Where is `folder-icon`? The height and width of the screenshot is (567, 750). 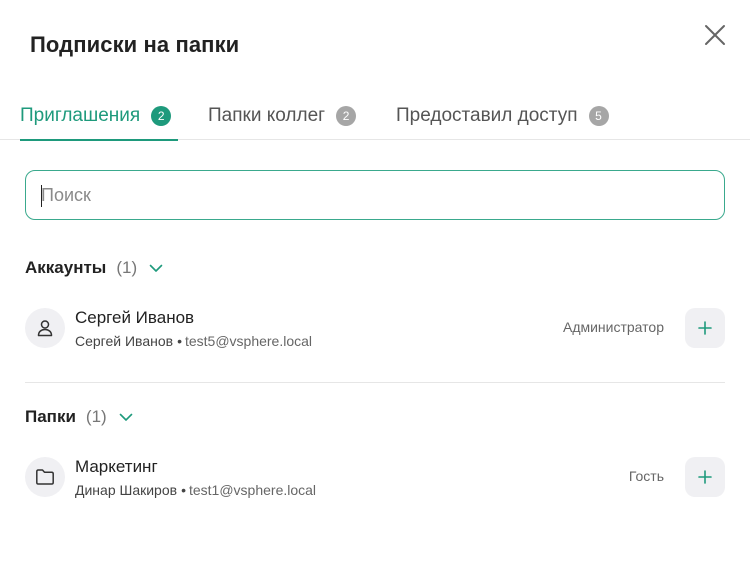 folder-icon is located at coordinates (45, 477).